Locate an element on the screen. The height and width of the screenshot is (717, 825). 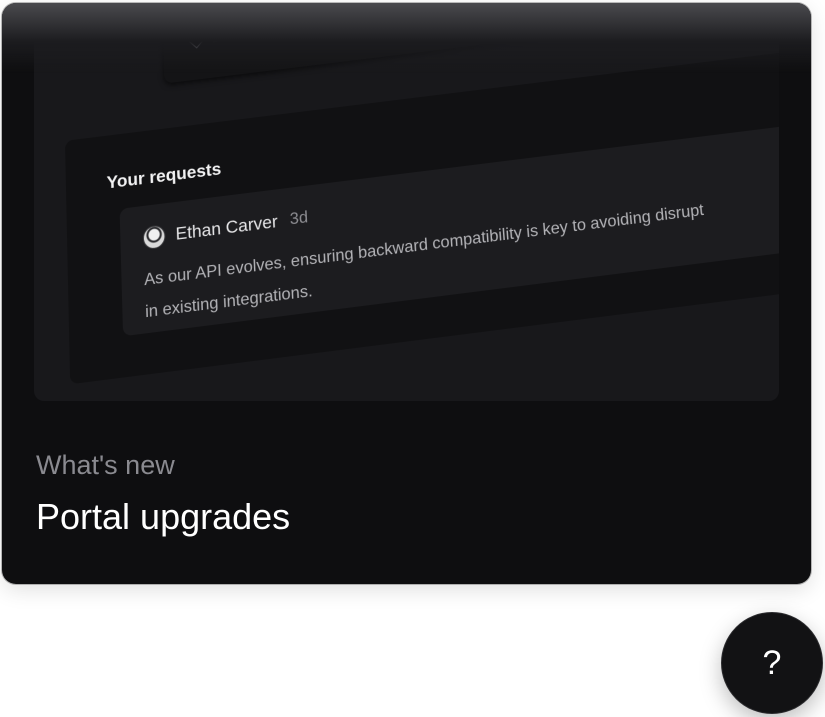
priority-label: Low is located at coordinates (226, 36).